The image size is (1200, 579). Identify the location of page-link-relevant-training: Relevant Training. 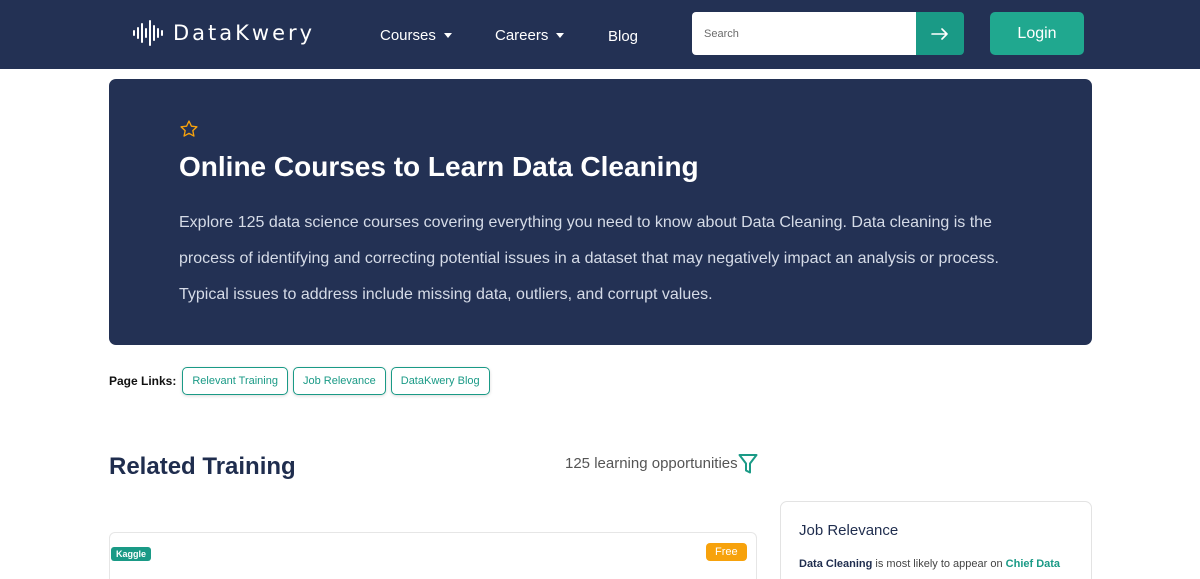
(235, 381).